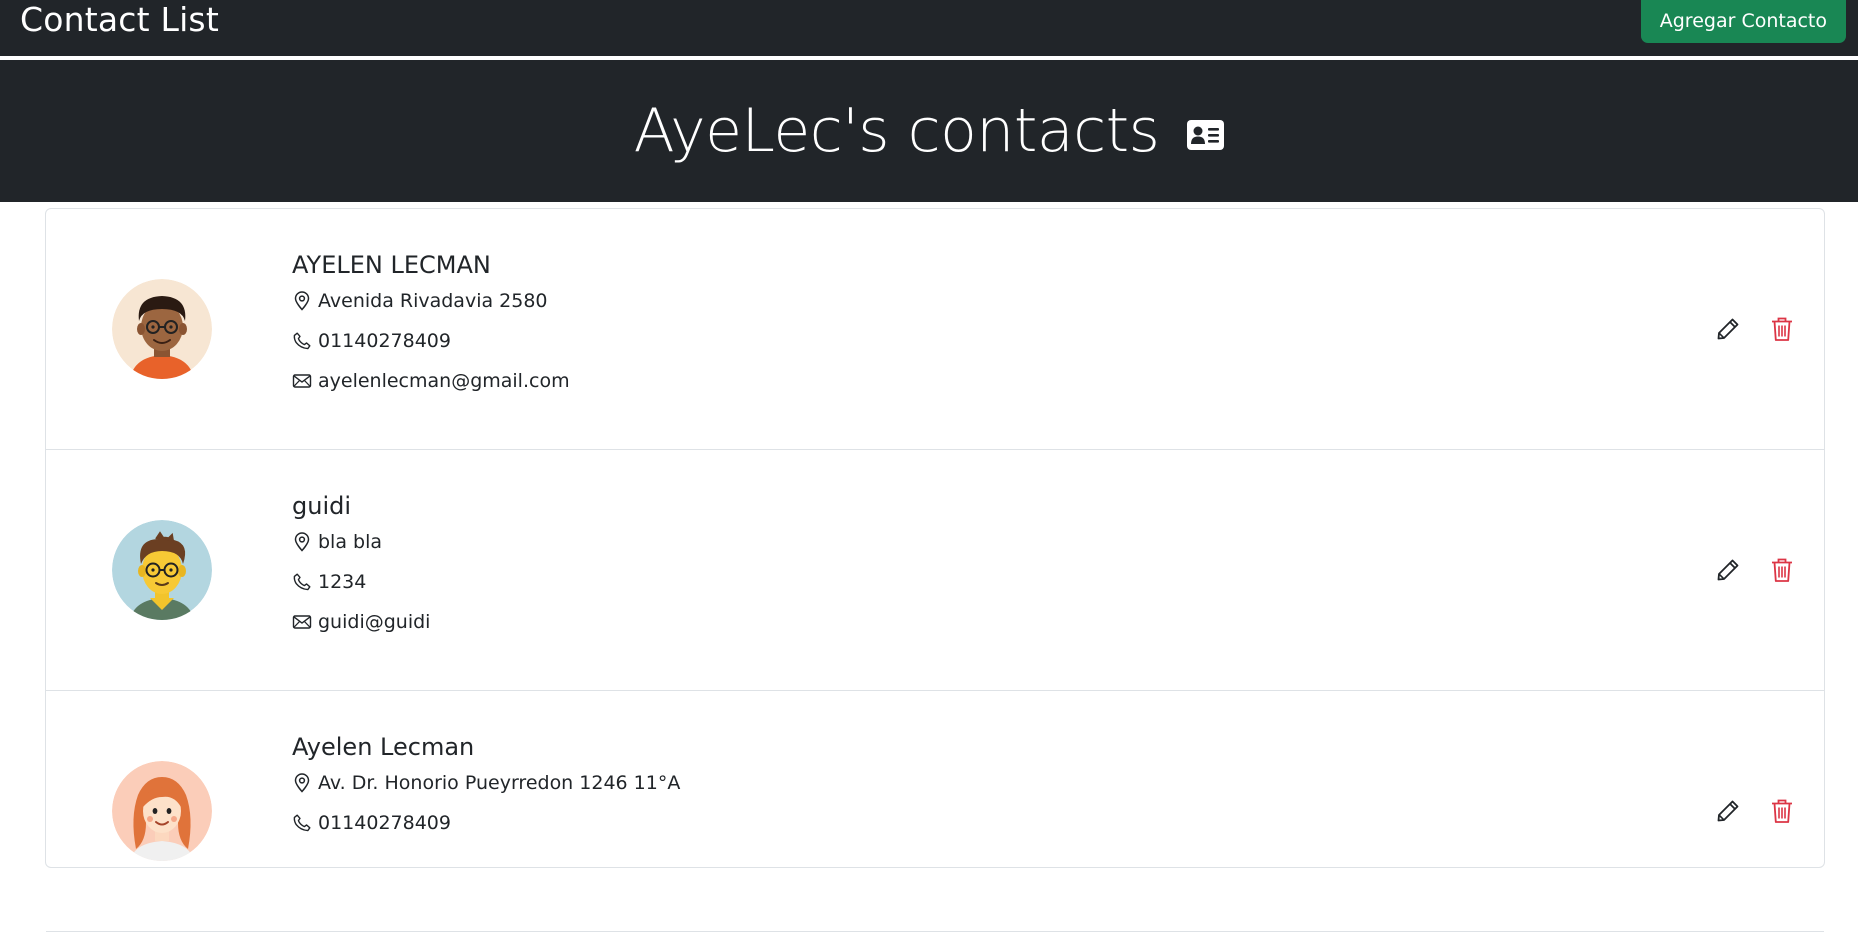 This screenshot has height=932, width=1858. I want to click on contact-address-text: bla bla, so click(350, 542).